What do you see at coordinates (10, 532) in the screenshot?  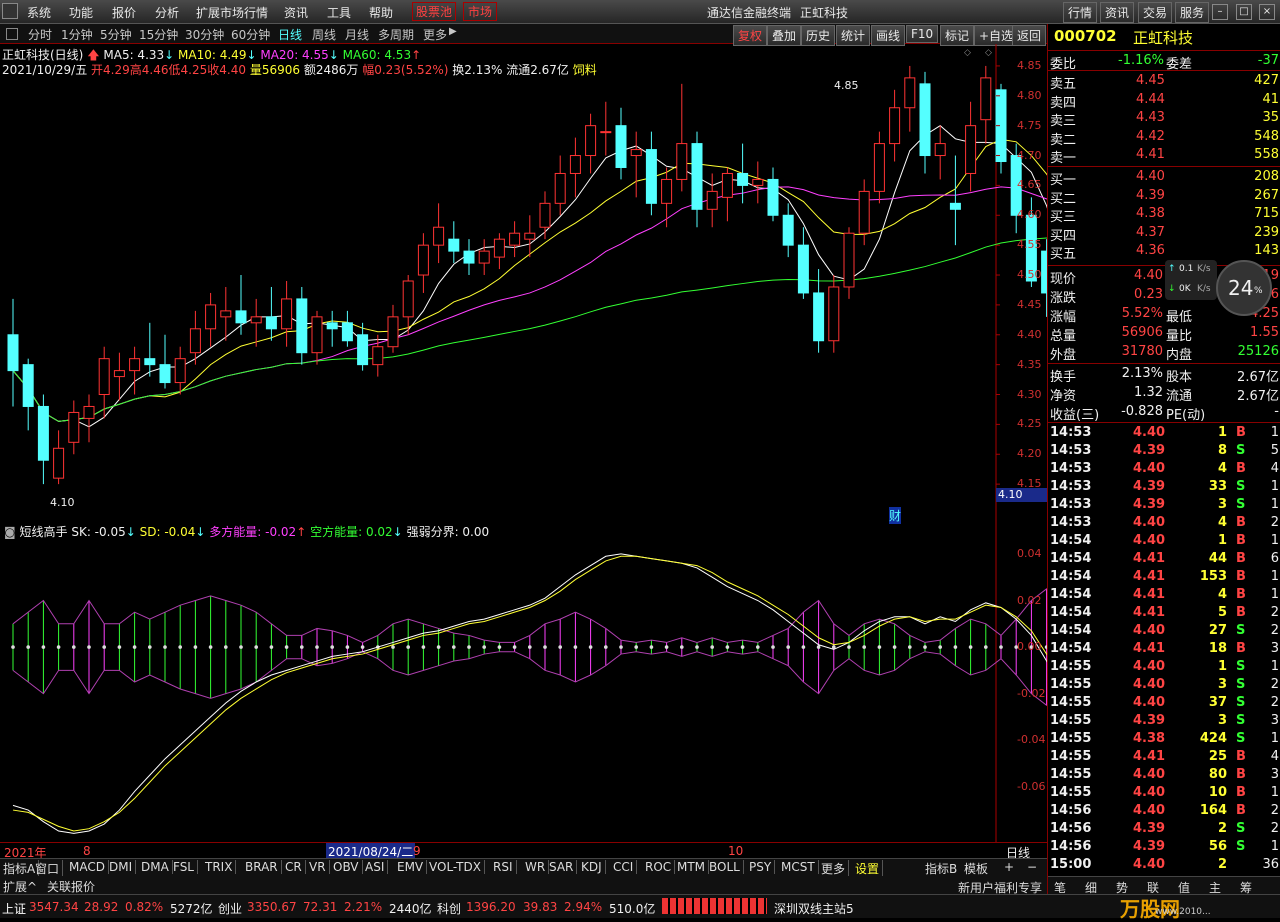 I see `indicator-menu-icon: ◙` at bounding box center [10, 532].